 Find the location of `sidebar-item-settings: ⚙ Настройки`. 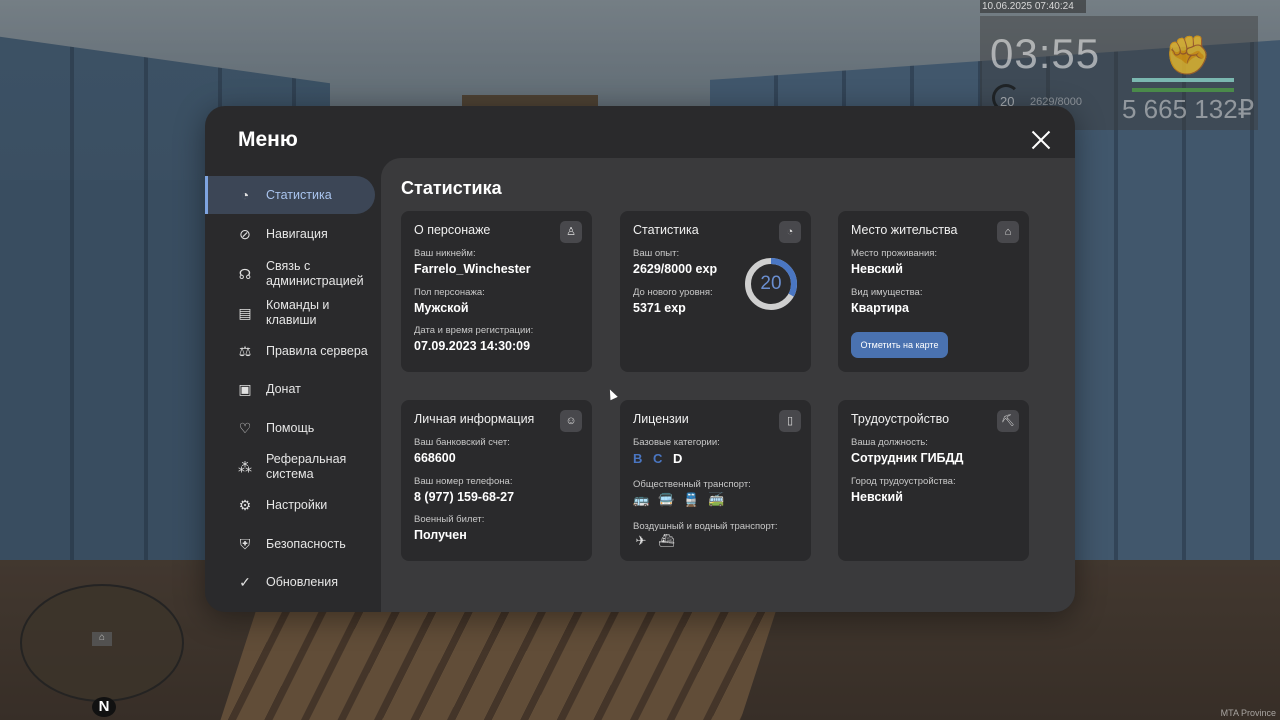

sidebar-item-settings: ⚙ Настройки is located at coordinates (291, 505).